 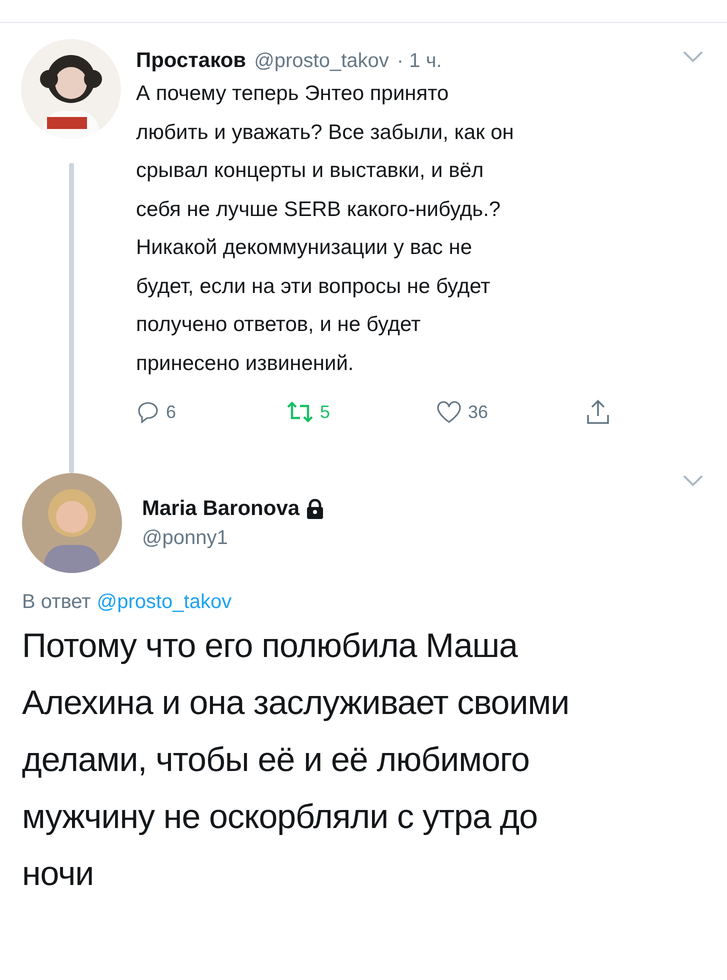 I want to click on retweet-icon, so click(x=300, y=412).